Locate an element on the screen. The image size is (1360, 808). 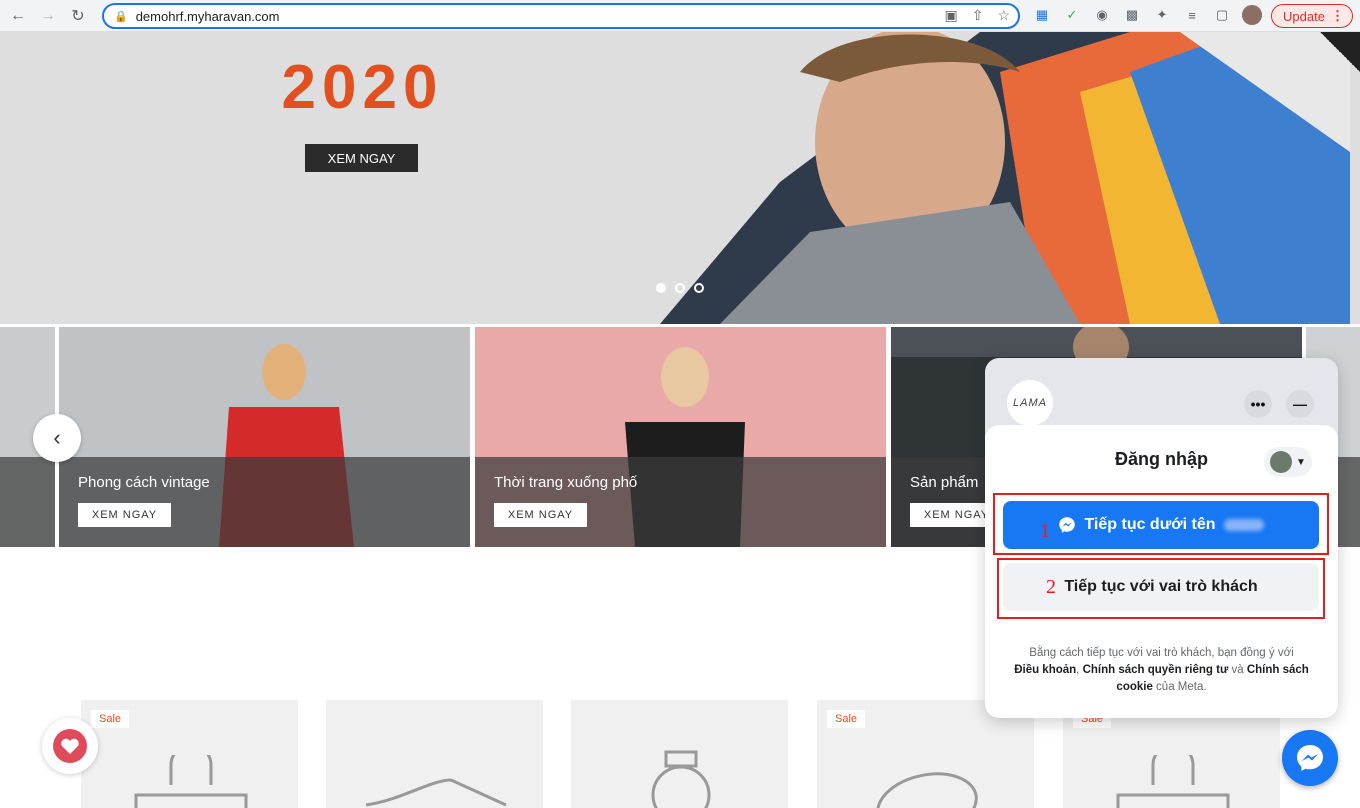
translate-icon: ▣ is located at coordinates (950, 15).